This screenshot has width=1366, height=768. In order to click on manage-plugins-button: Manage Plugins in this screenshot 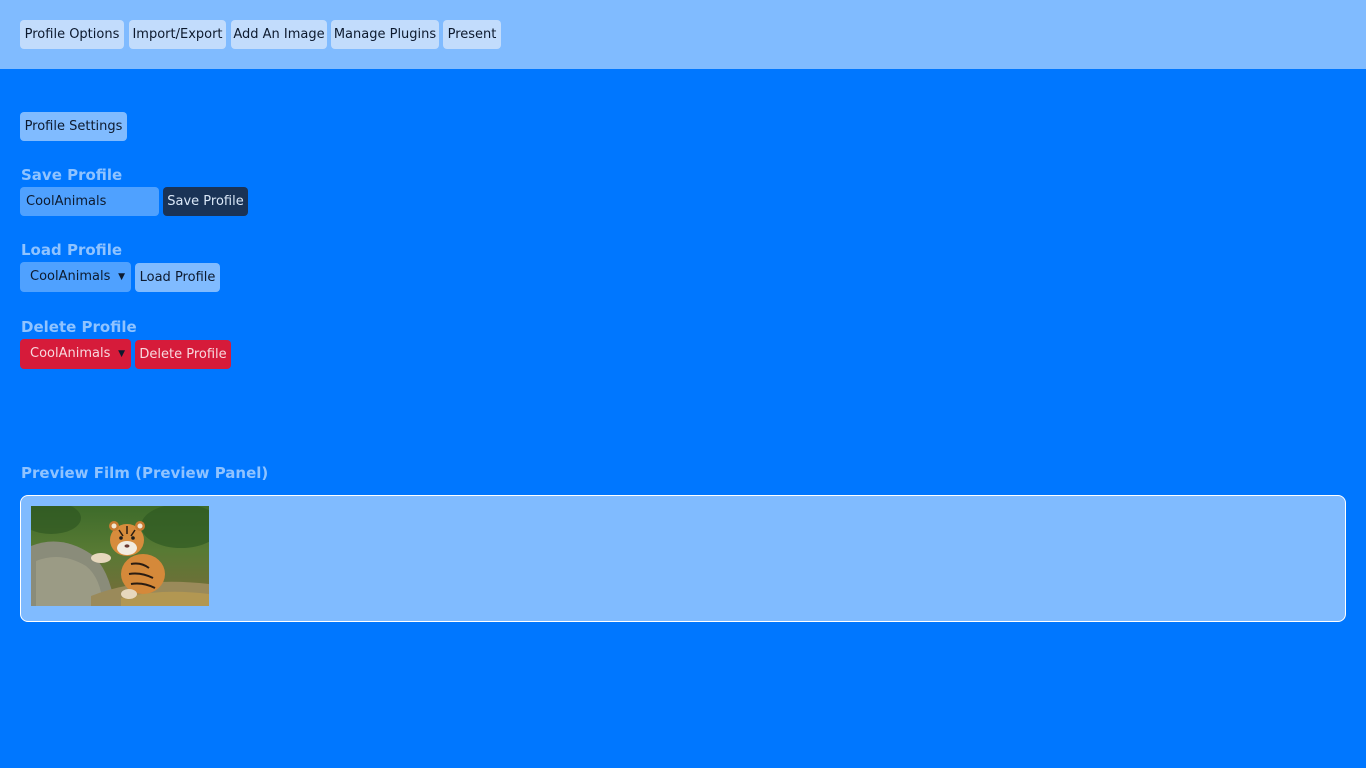, I will do `click(385, 34)`.